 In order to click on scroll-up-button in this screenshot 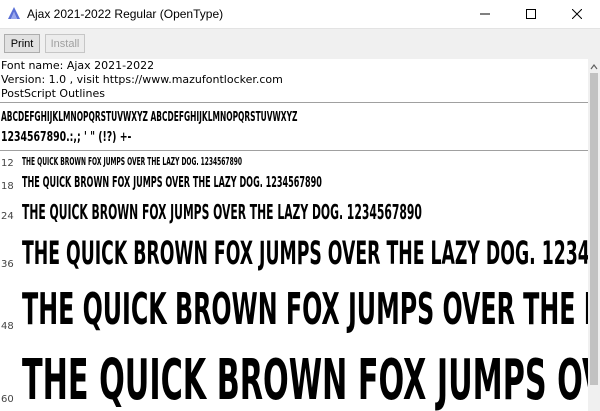, I will do `click(594, 66)`.